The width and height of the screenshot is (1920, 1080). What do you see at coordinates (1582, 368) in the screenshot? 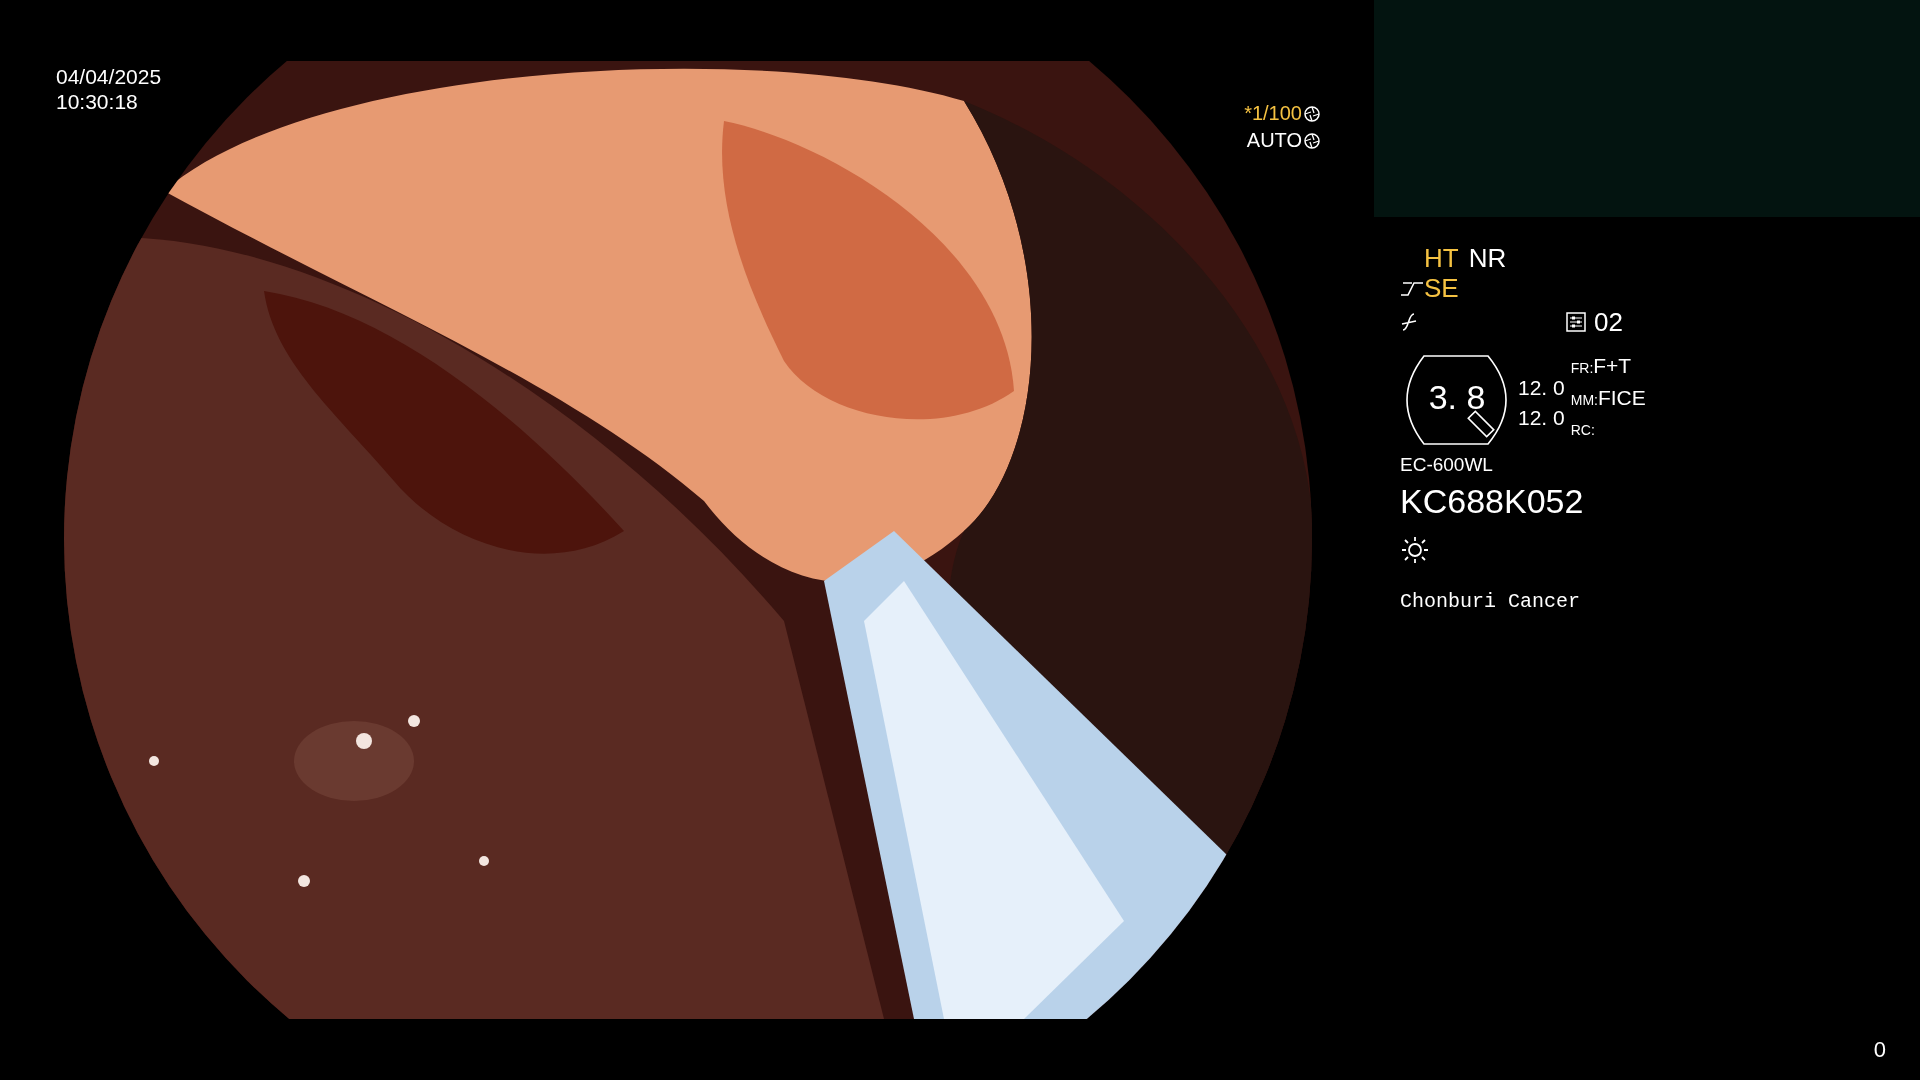
I see `setting-key: FR:` at bounding box center [1582, 368].